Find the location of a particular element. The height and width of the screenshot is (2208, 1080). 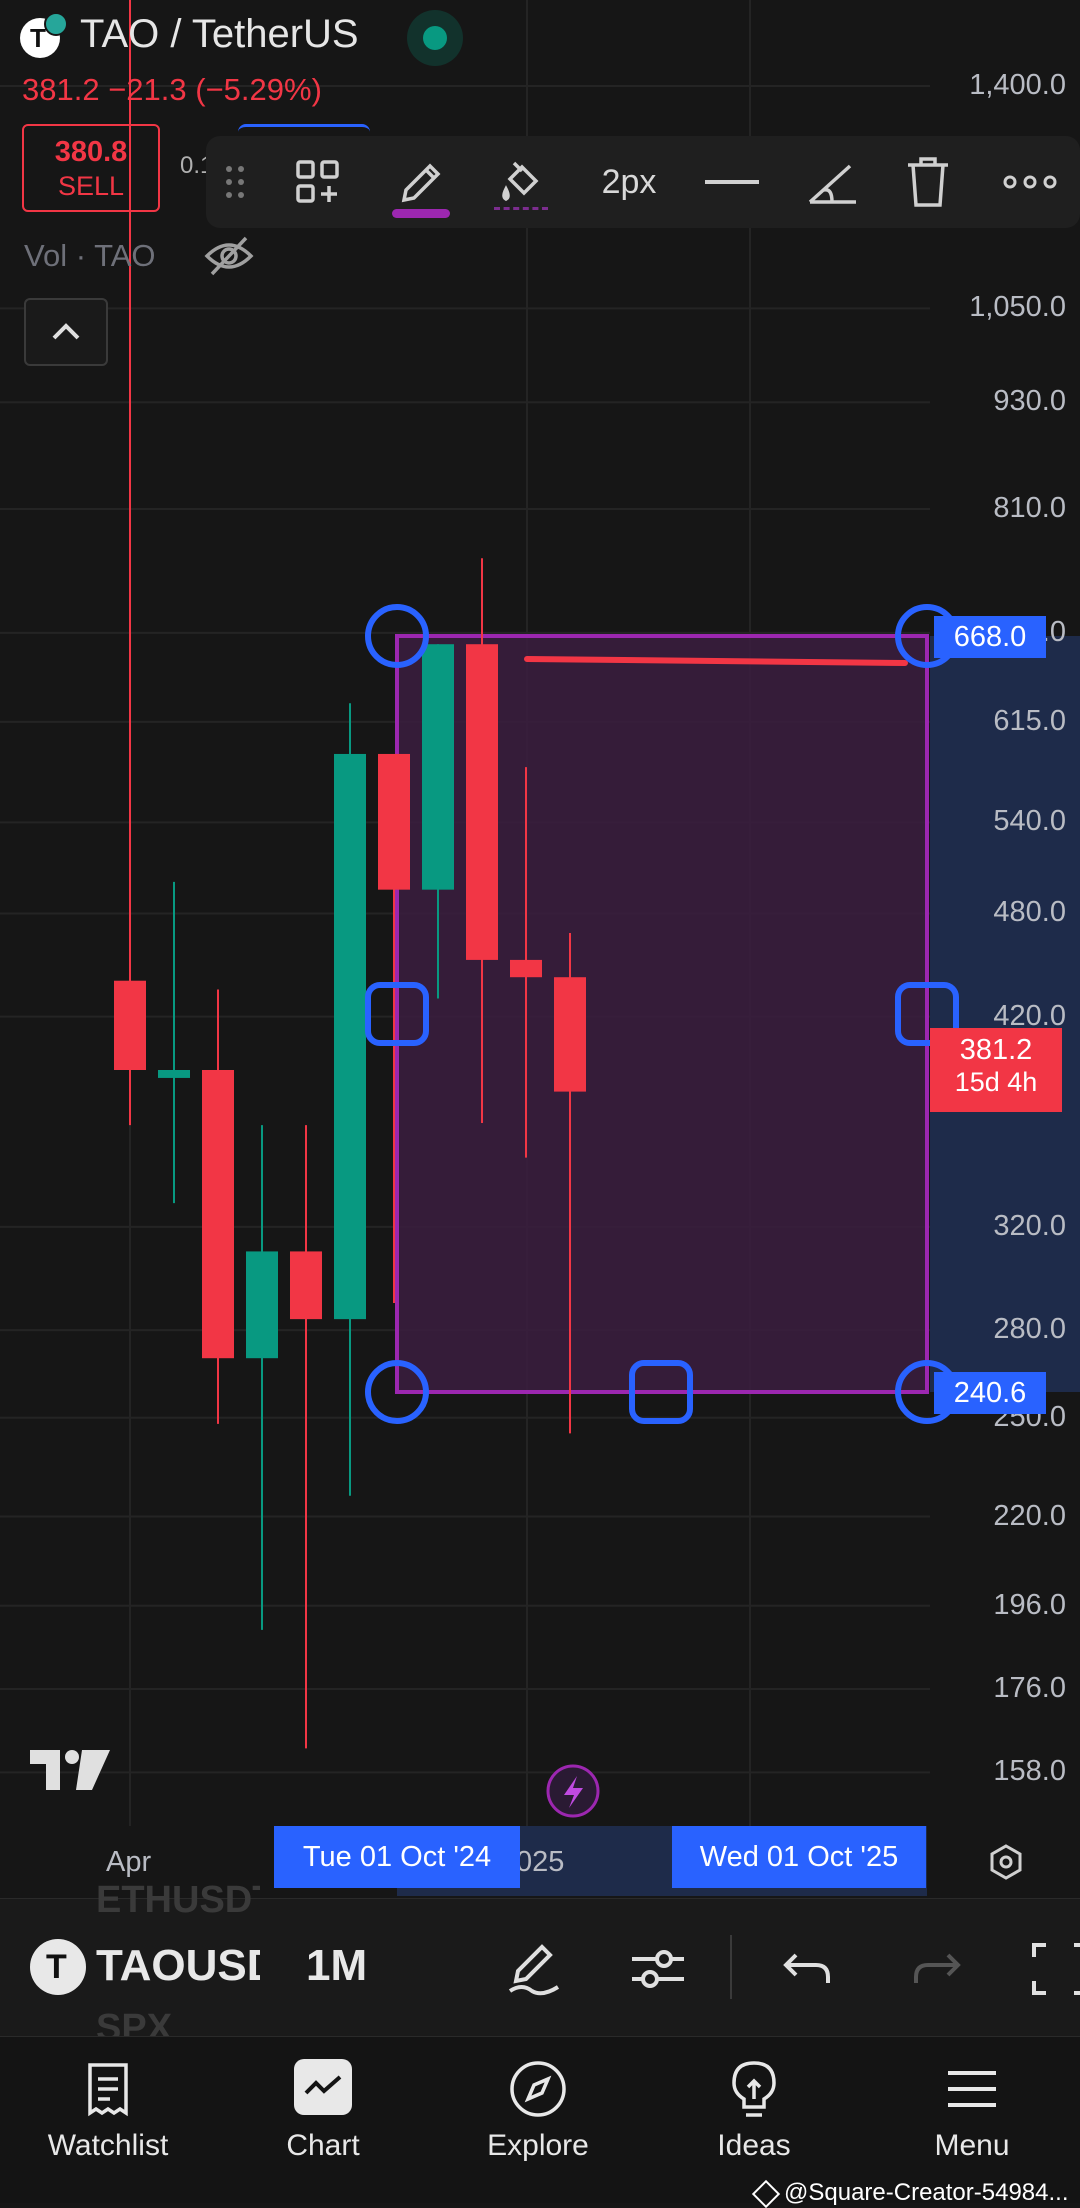

redo-icon is located at coordinates (936, 1969).